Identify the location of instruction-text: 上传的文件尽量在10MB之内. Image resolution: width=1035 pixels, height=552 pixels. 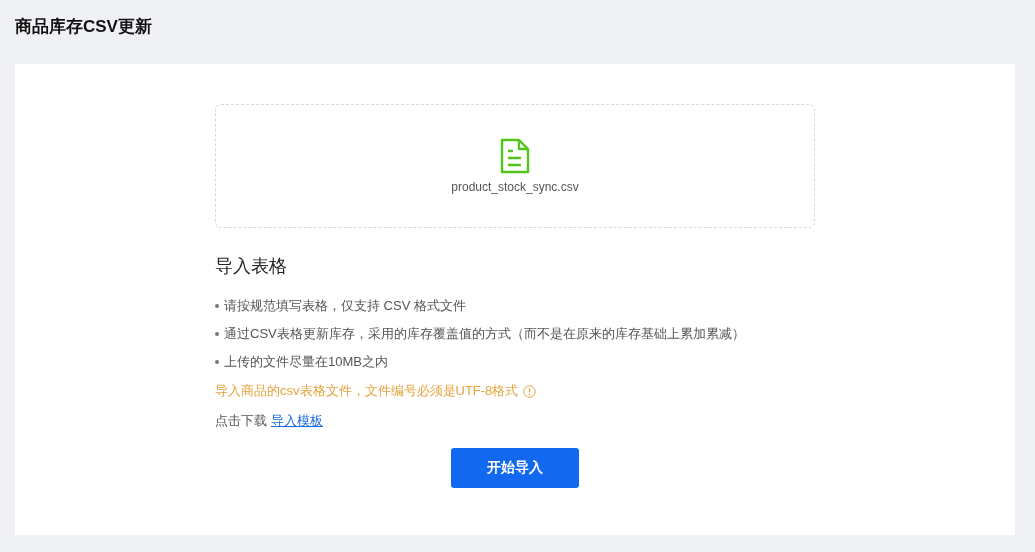
(306, 362).